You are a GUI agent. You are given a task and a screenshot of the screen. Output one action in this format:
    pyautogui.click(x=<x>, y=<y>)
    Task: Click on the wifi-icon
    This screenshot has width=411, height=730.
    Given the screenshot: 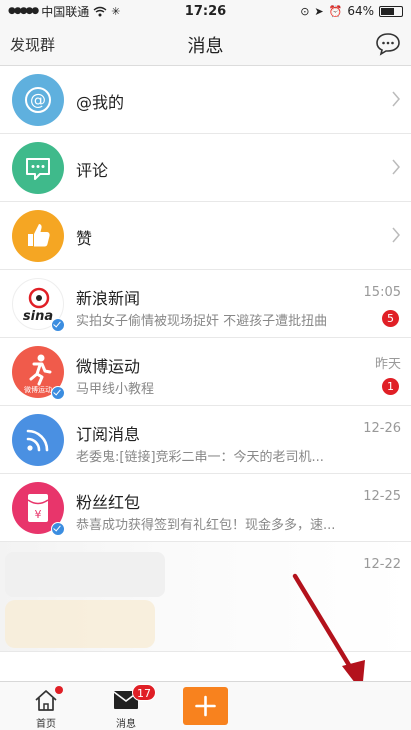 What is the action you would take?
    pyautogui.click(x=100, y=11)
    